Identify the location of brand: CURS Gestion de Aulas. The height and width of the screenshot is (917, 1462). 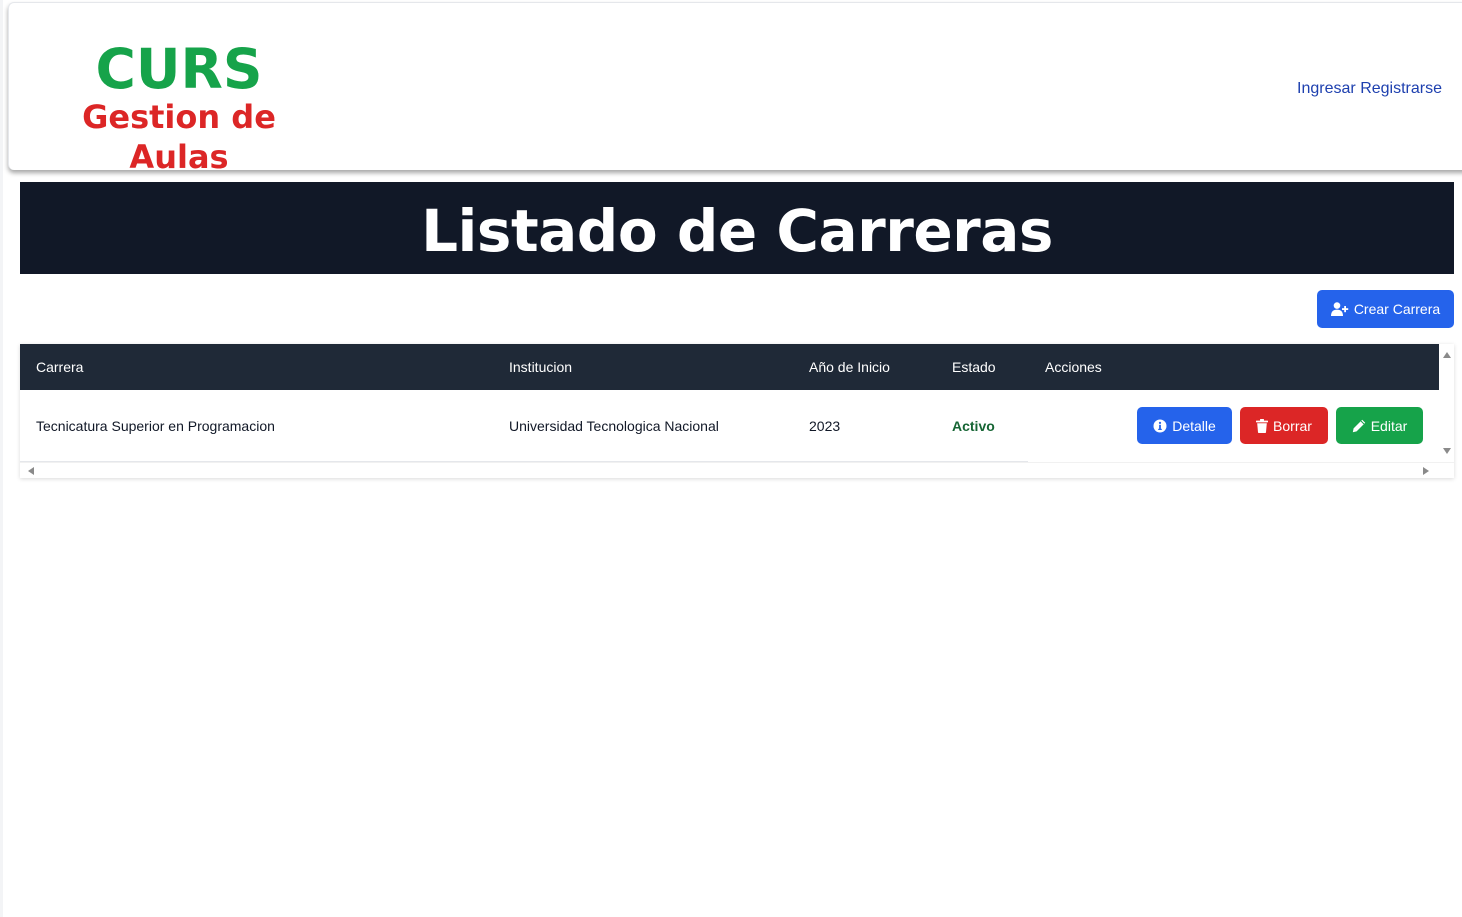
(179, 107).